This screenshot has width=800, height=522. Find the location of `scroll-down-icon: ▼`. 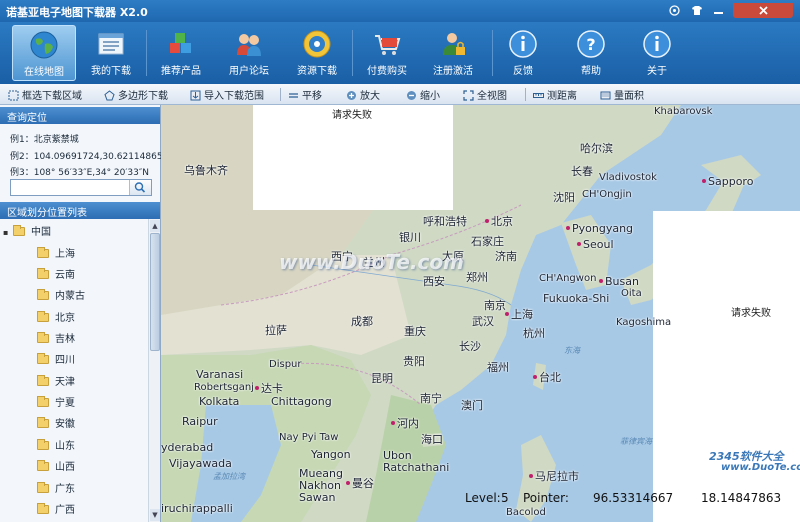

scroll-down-icon: ▼ is located at coordinates (155, 515).